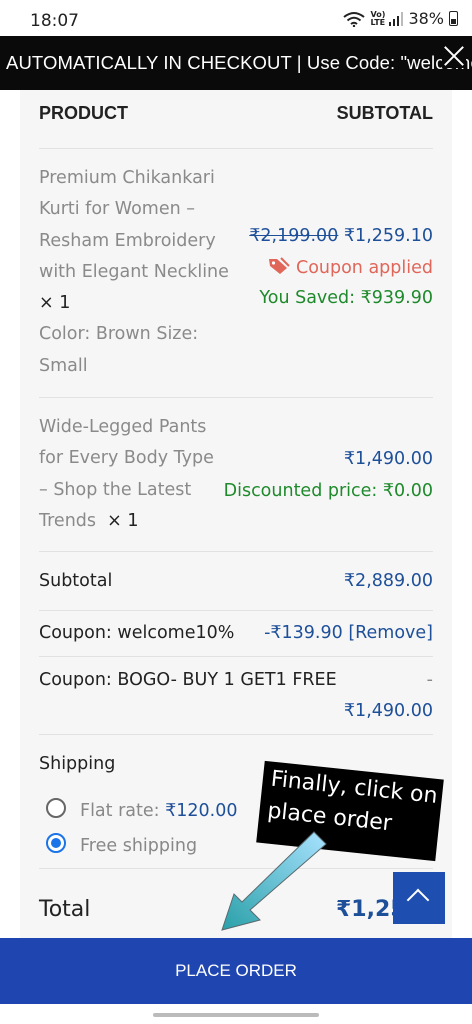 This screenshot has width=472, height=1024. What do you see at coordinates (388, 236) in the screenshot?
I see `discounted-price: ₹1,259.10` at bounding box center [388, 236].